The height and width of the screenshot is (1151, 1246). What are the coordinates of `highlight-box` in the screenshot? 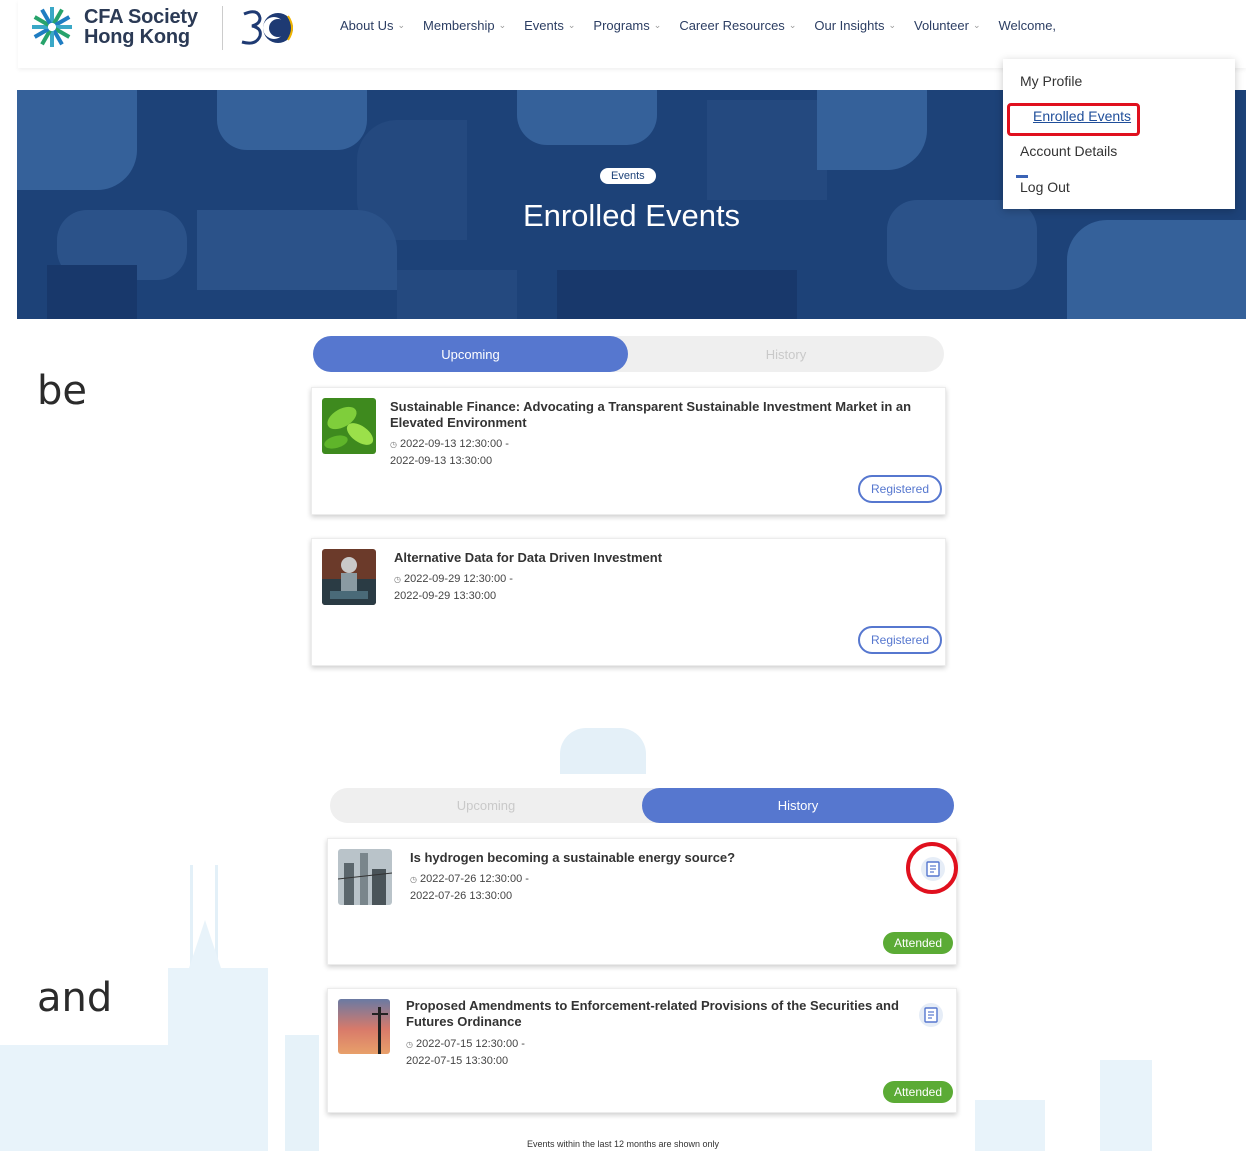 It's located at (1073, 119).